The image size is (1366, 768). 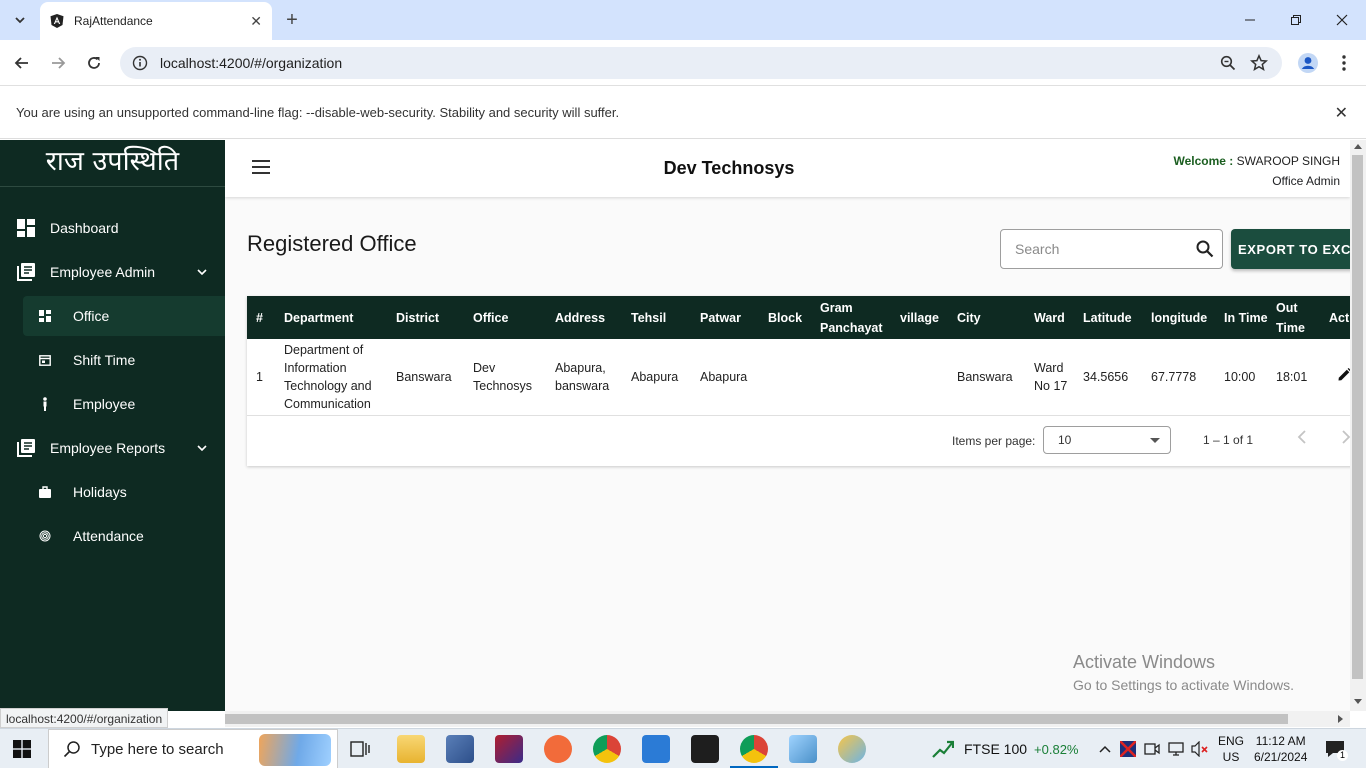 What do you see at coordinates (1259, 63) in the screenshot?
I see `bookmark-star-icon` at bounding box center [1259, 63].